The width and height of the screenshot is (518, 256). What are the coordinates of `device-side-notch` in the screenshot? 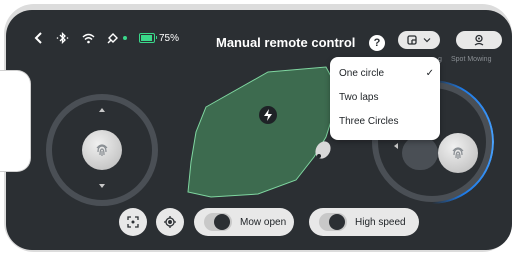 It's located at (15, 121).